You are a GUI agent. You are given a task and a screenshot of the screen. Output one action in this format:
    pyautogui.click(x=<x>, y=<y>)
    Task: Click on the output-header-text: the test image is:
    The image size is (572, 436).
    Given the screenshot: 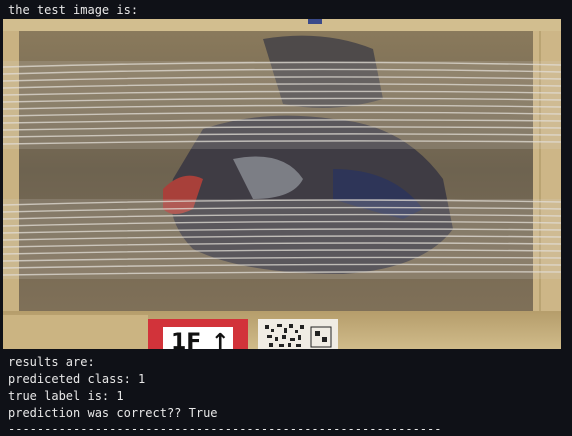 What is the action you would take?
    pyautogui.click(x=73, y=10)
    